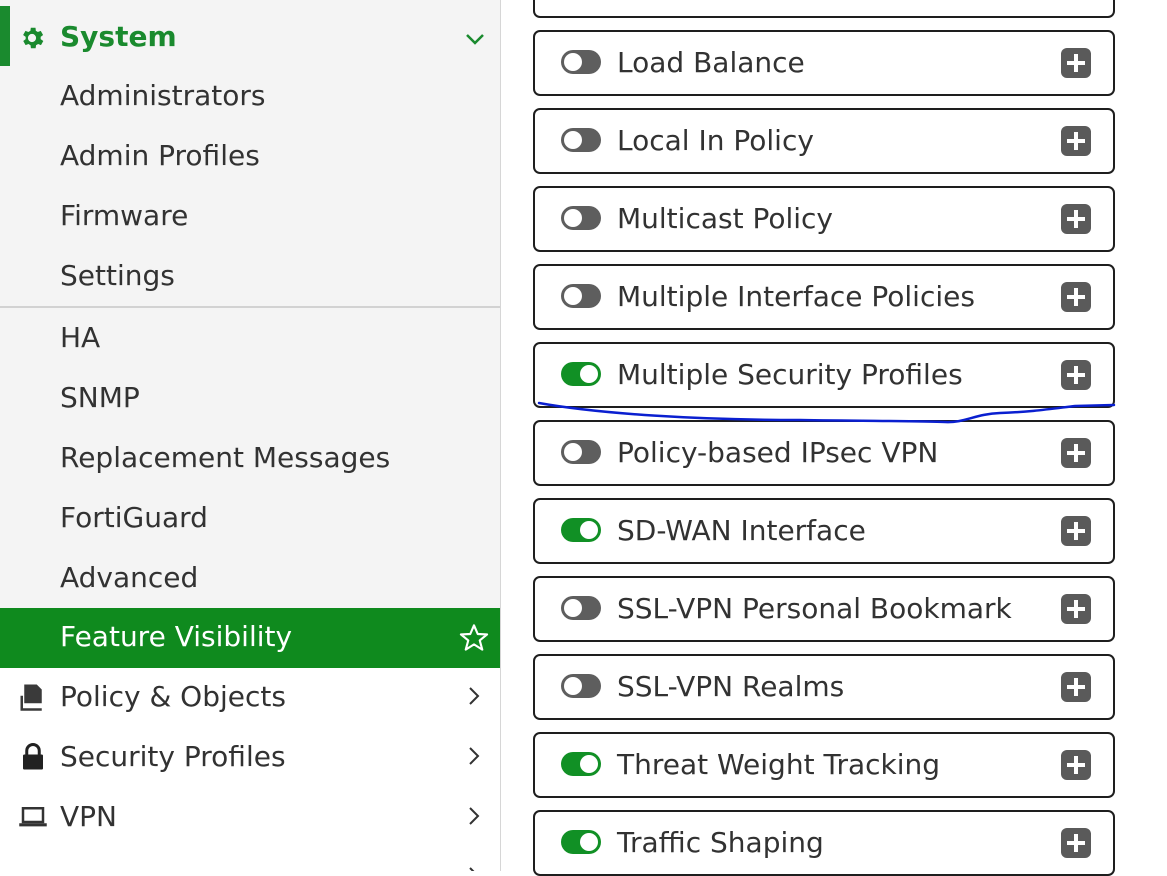 This screenshot has height=876, width=1167. I want to click on sidebar-item-label: HA, so click(80, 337).